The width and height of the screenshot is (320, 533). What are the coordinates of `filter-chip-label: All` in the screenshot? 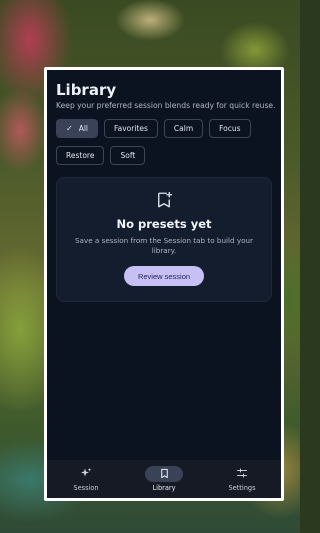 It's located at (83, 128).